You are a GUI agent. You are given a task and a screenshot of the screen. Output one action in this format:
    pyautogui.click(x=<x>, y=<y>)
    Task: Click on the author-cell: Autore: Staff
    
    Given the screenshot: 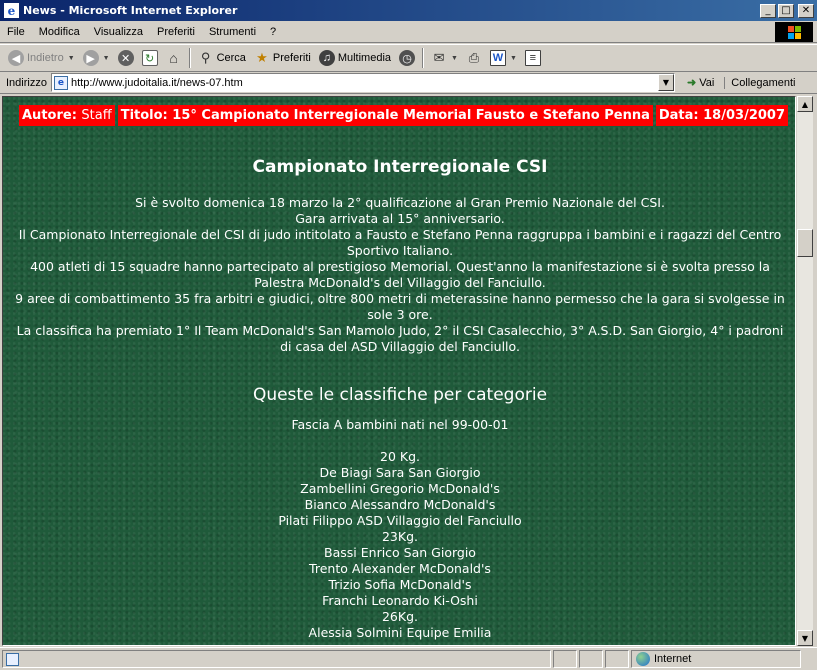 What is the action you would take?
    pyautogui.click(x=67, y=115)
    